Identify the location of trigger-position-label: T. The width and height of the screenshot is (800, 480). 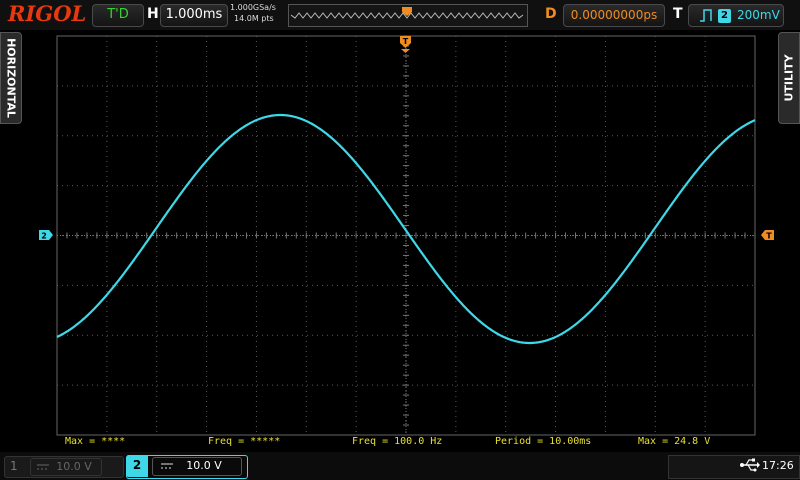
(406, 41).